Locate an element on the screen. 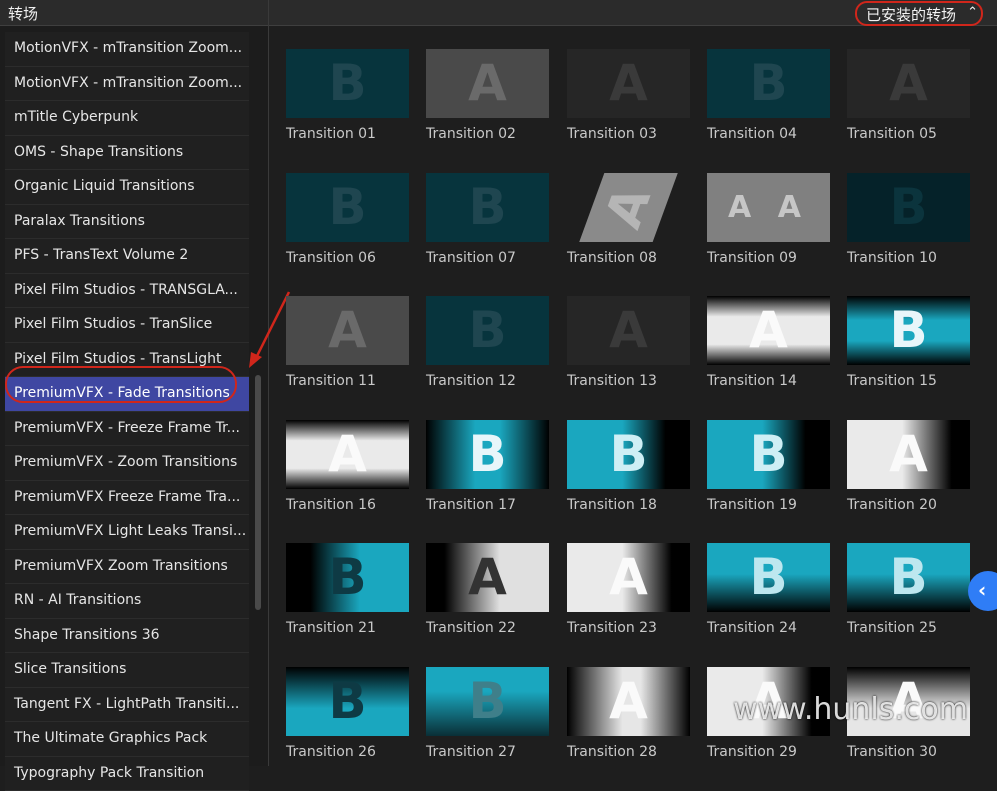 The image size is (997, 791). transition-label: Transition 20 is located at coordinates (912, 505).